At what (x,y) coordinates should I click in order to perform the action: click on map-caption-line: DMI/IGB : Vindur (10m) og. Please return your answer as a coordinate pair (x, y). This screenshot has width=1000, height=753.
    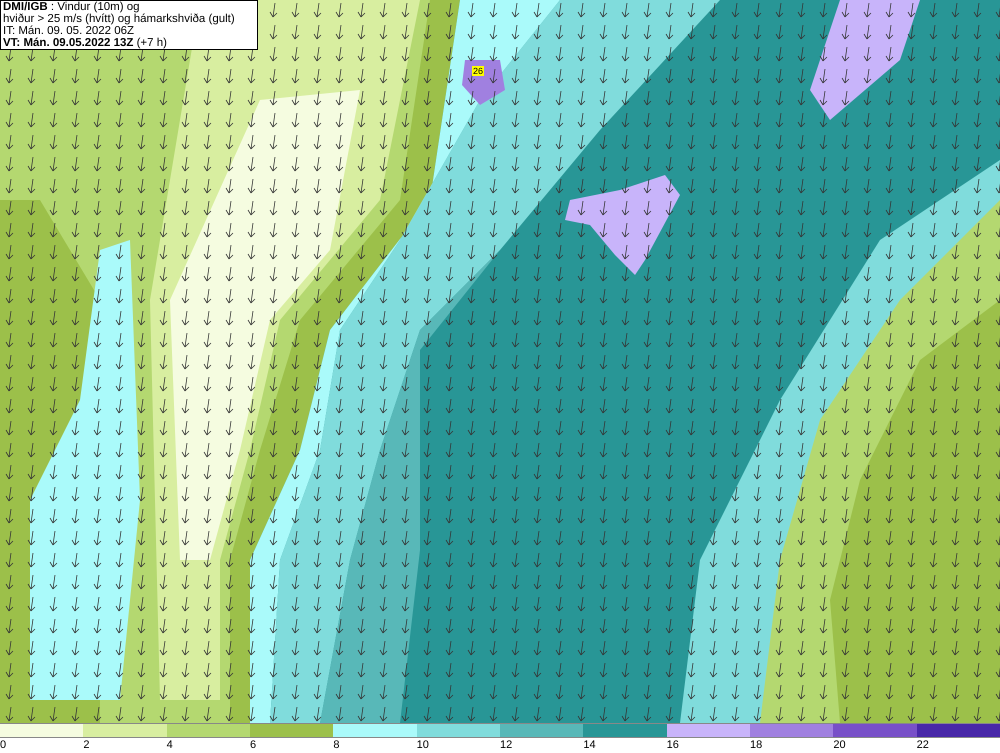
    Looking at the image, I should click on (72, 7).